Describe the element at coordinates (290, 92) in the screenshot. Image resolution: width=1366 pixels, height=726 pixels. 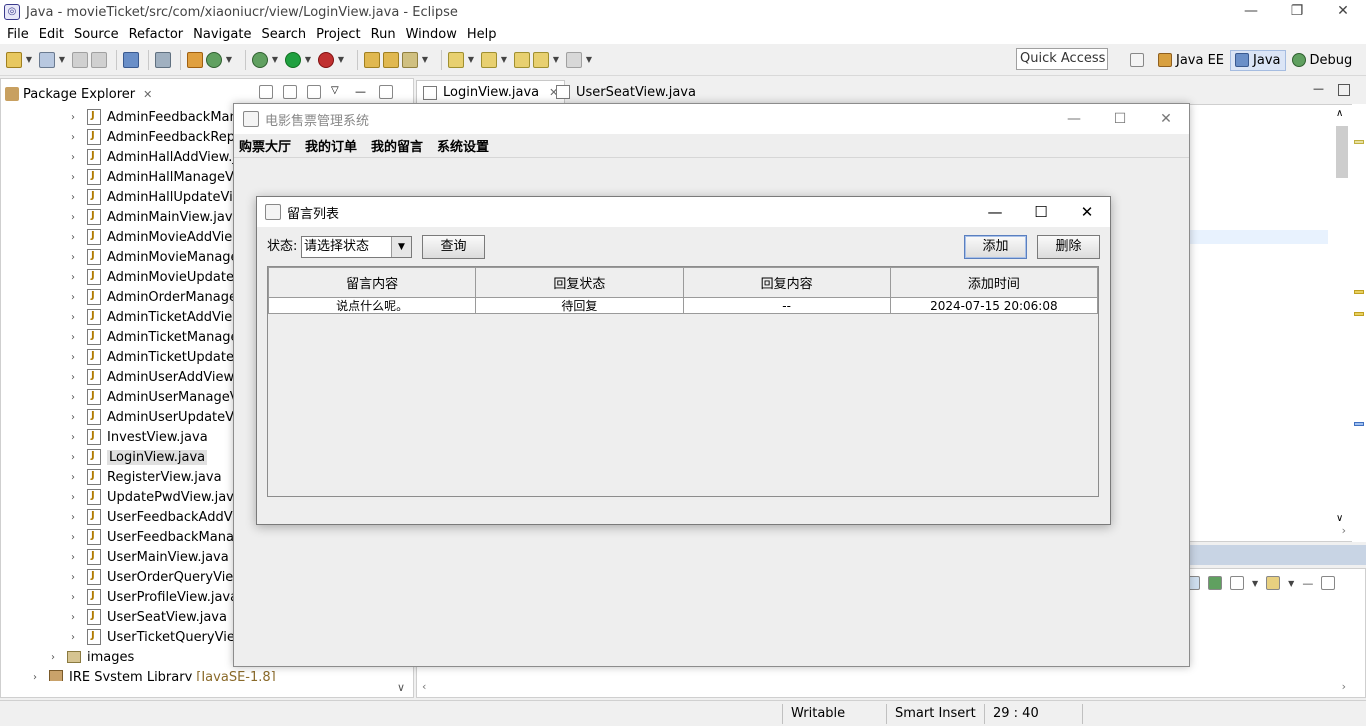
I see `link-with-editor-icon` at that location.